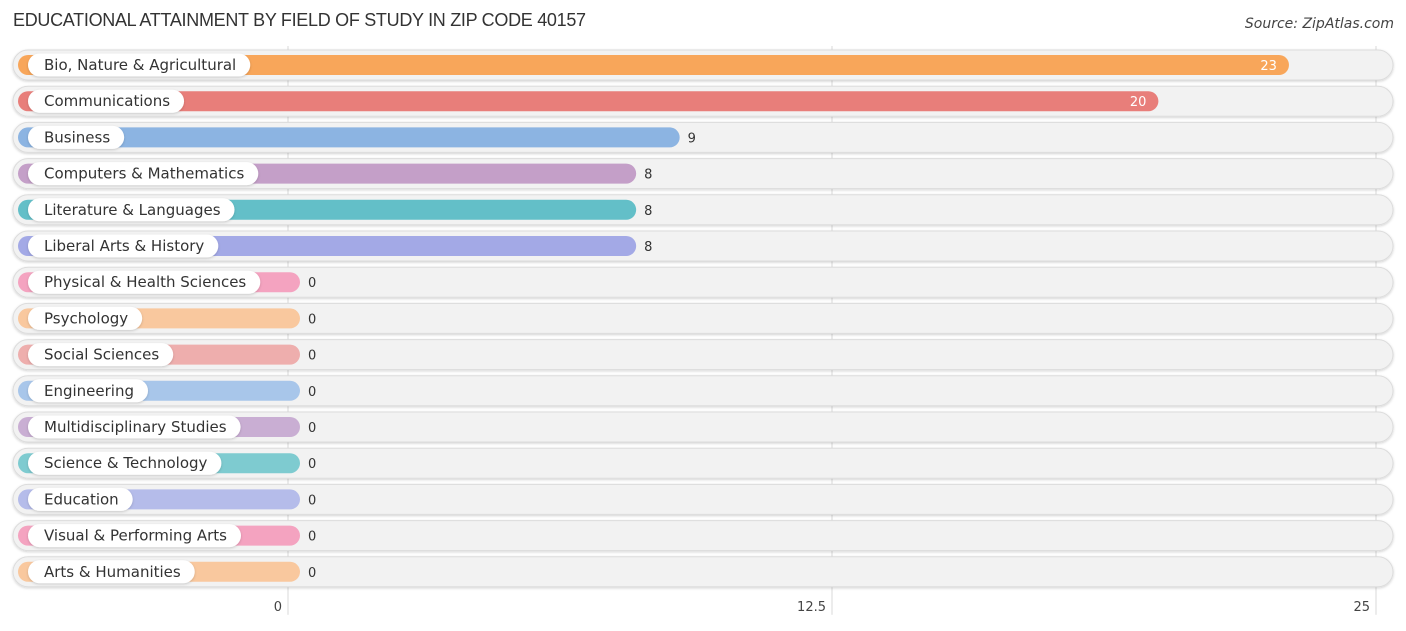  I want to click on bar-row: Physical & Health Sciences 0, so click(703, 282).